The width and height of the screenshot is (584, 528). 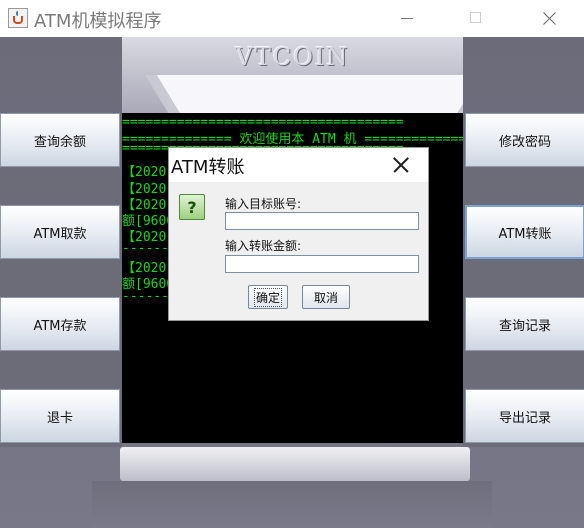 I want to click on java-cup-icon, so click(x=18, y=18).